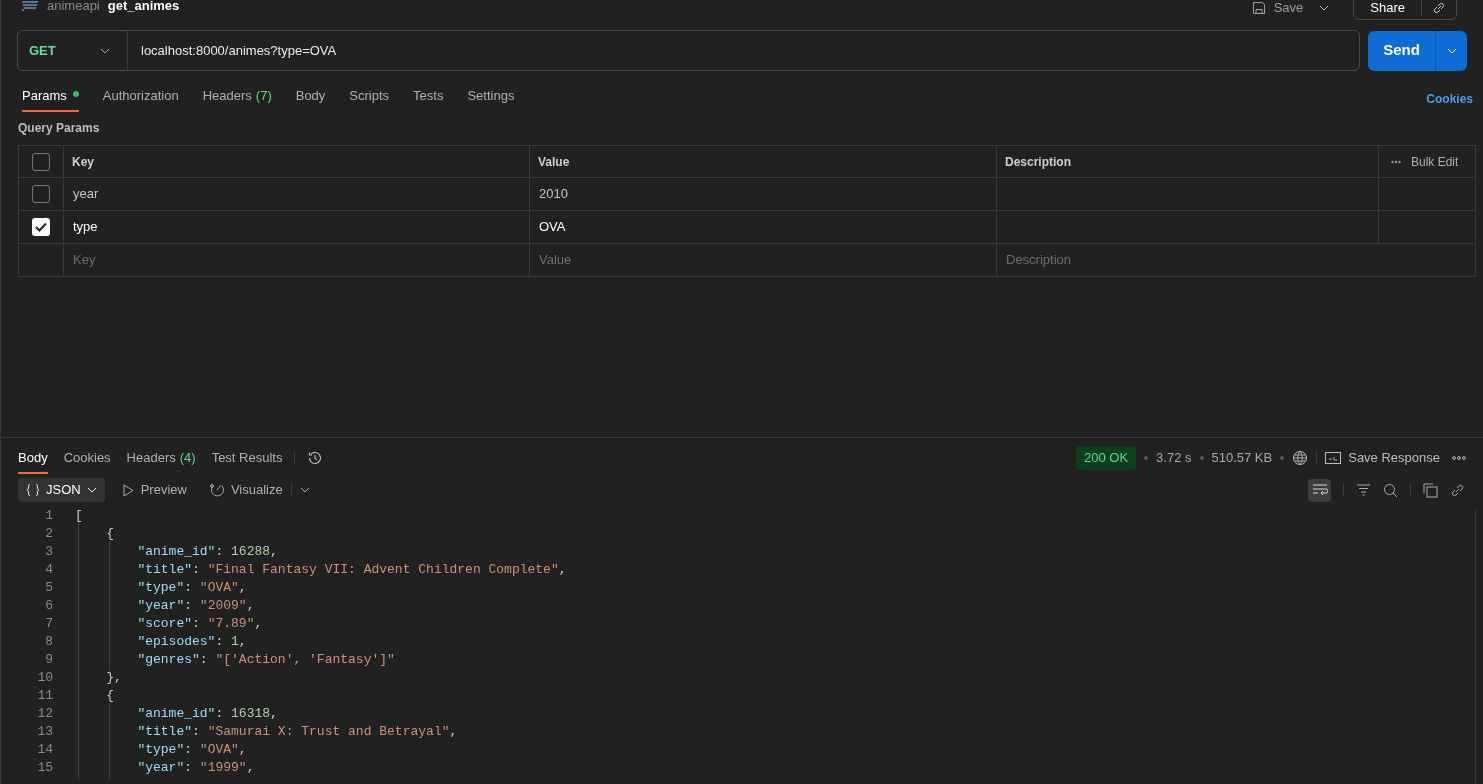 This screenshot has width=1483, height=784. What do you see at coordinates (48, 624) in the screenshot?
I see `line-number: 7` at bounding box center [48, 624].